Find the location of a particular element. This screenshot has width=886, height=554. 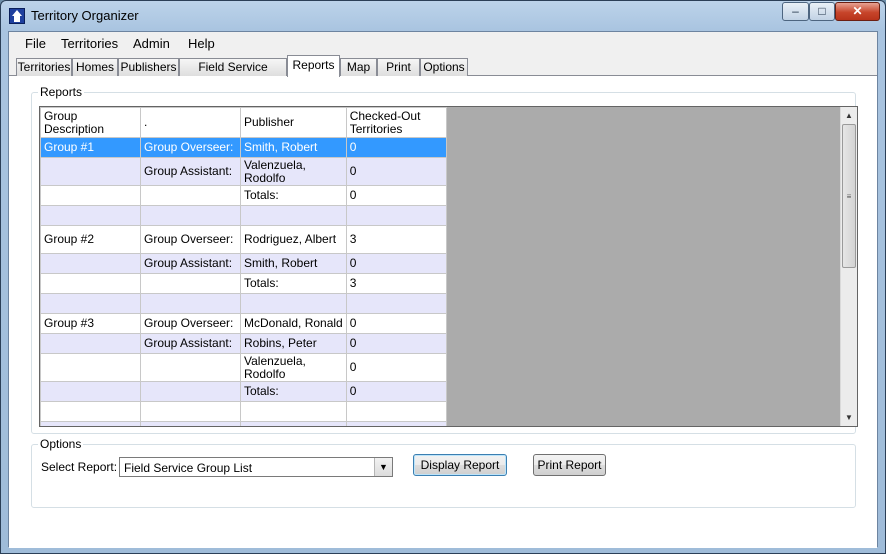

cell-group-description: Group #4 is located at coordinates (90, 423).